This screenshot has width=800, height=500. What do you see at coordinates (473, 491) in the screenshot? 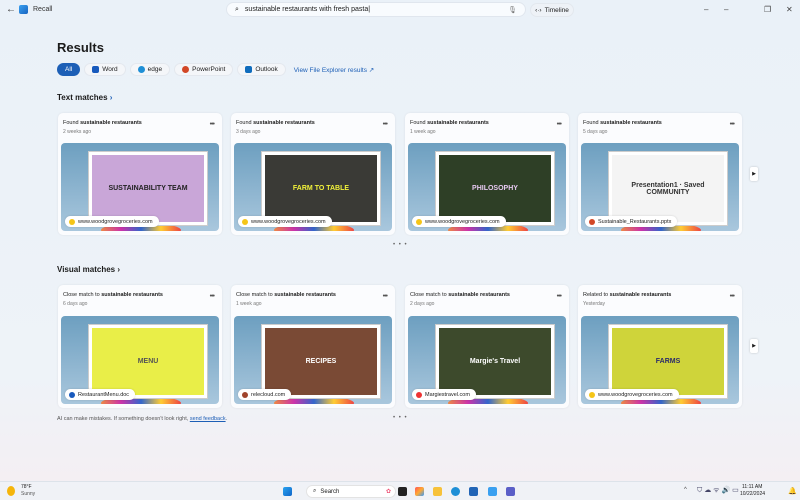
I see `store-icon` at bounding box center [473, 491].